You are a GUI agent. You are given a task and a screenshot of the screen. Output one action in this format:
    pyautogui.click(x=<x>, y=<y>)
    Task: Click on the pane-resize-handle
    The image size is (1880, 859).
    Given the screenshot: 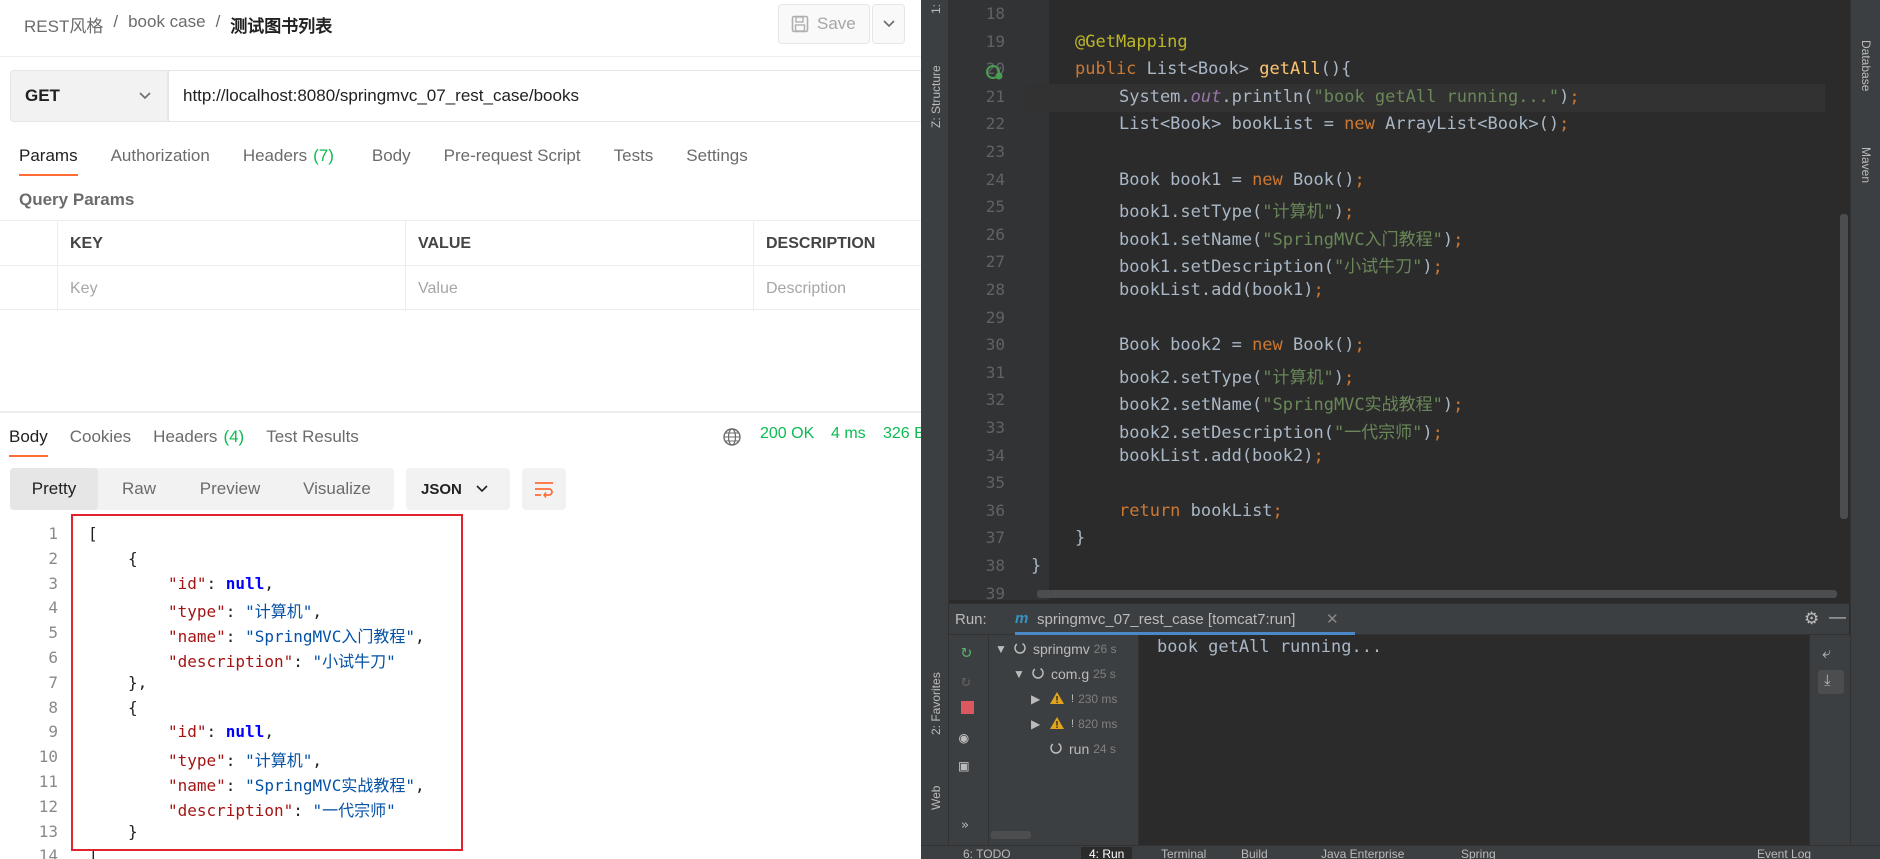 What is the action you would take?
    pyautogui.click(x=460, y=412)
    